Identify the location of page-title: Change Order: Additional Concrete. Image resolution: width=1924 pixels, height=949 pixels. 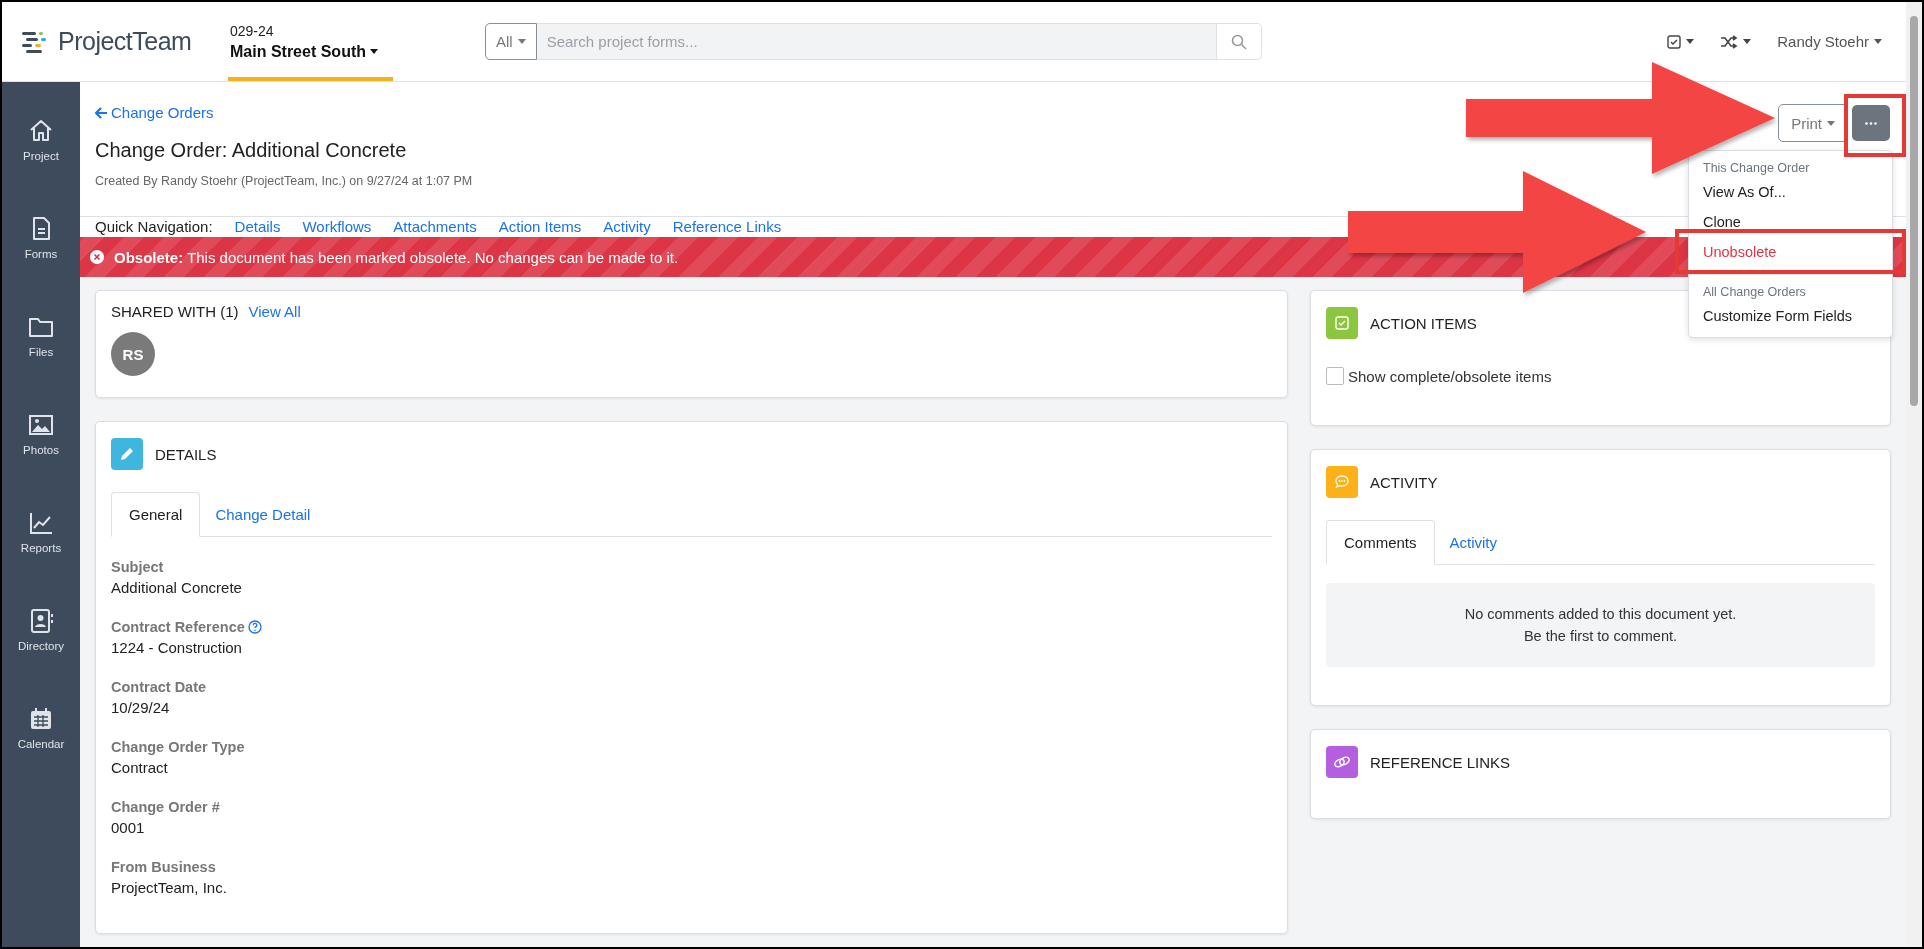
(251, 150).